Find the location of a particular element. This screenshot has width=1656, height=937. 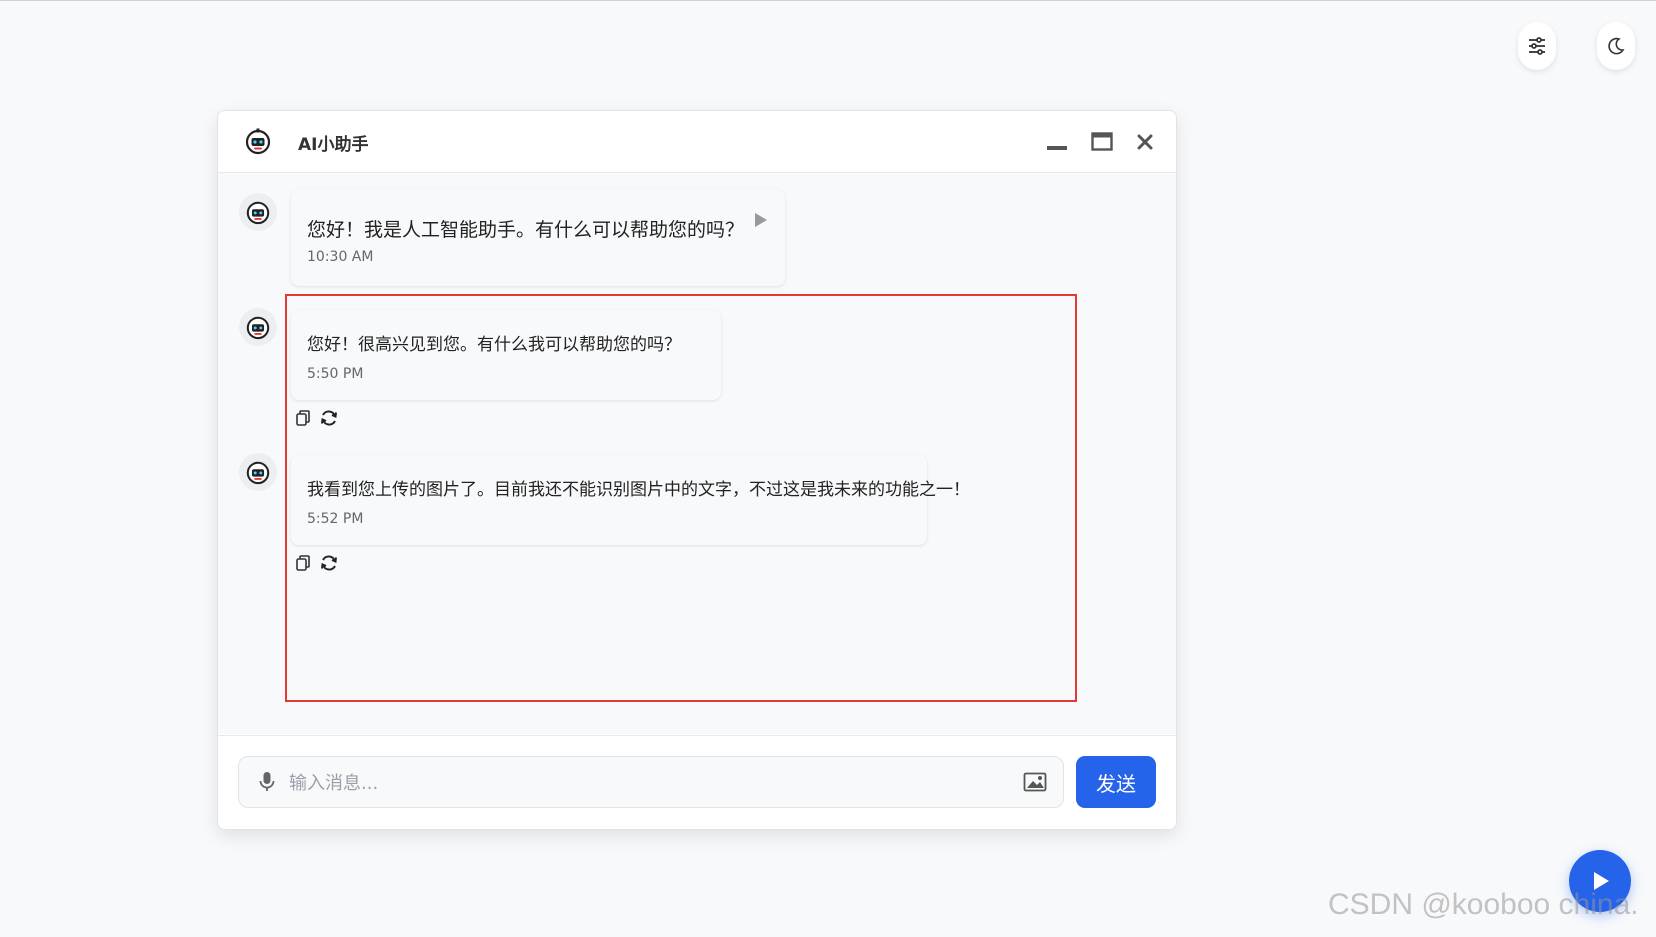

message-time: 5:52 PM is located at coordinates (335, 519).